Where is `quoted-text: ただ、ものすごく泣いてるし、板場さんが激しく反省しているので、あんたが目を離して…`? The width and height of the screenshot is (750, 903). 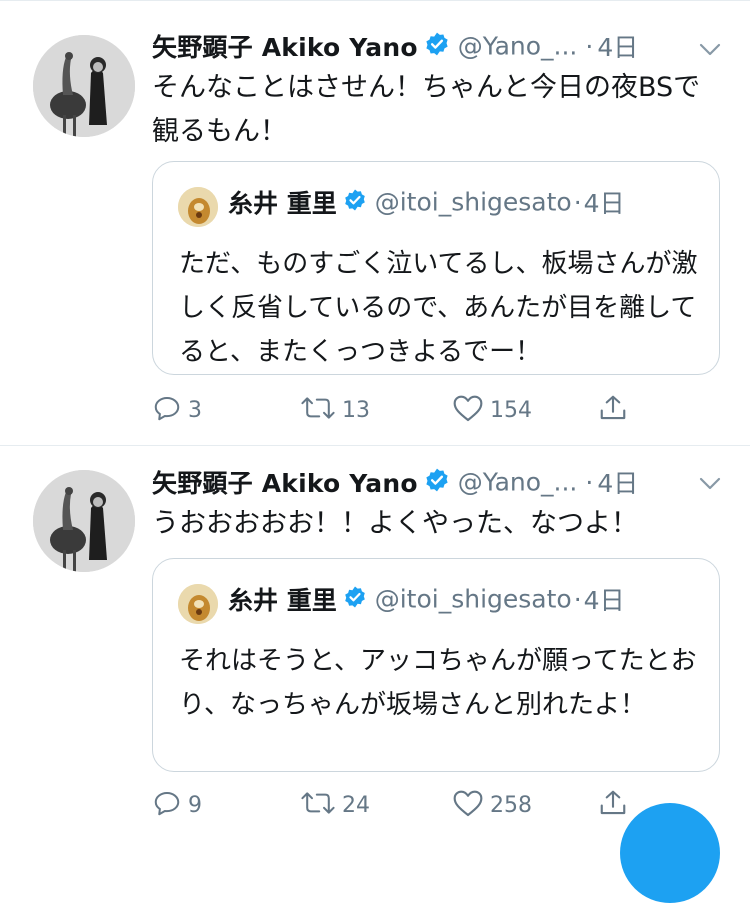 quoted-text: ただ、ものすごく泣いてるし、板場さんが激しく反省しているので、あんたが目を離して… is located at coordinates (438, 308).